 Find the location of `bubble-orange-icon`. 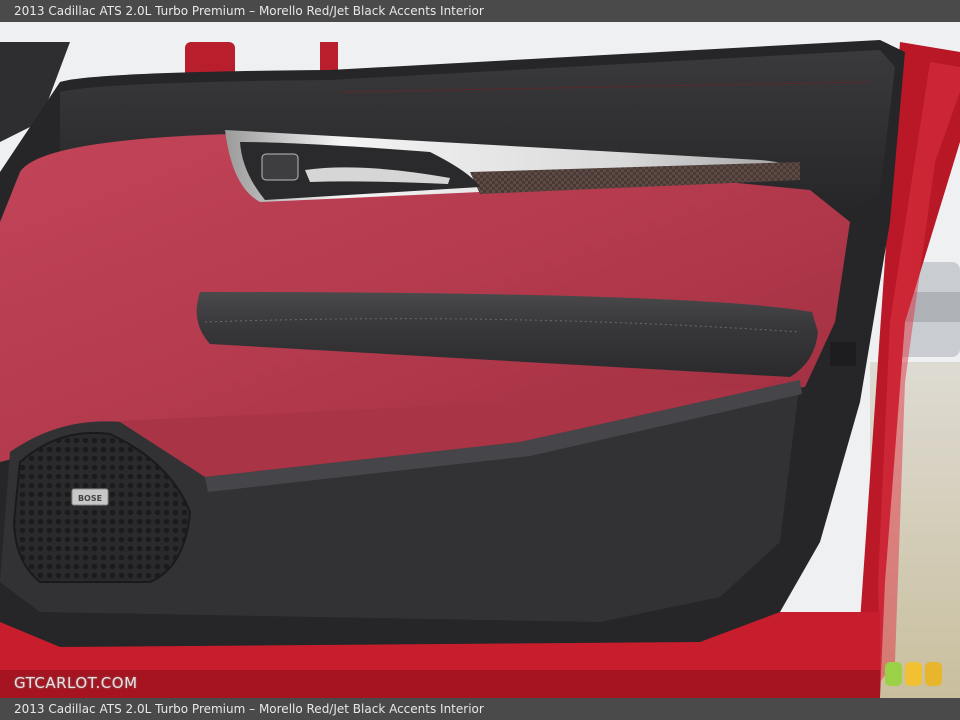

bubble-orange-icon is located at coordinates (933, 674).